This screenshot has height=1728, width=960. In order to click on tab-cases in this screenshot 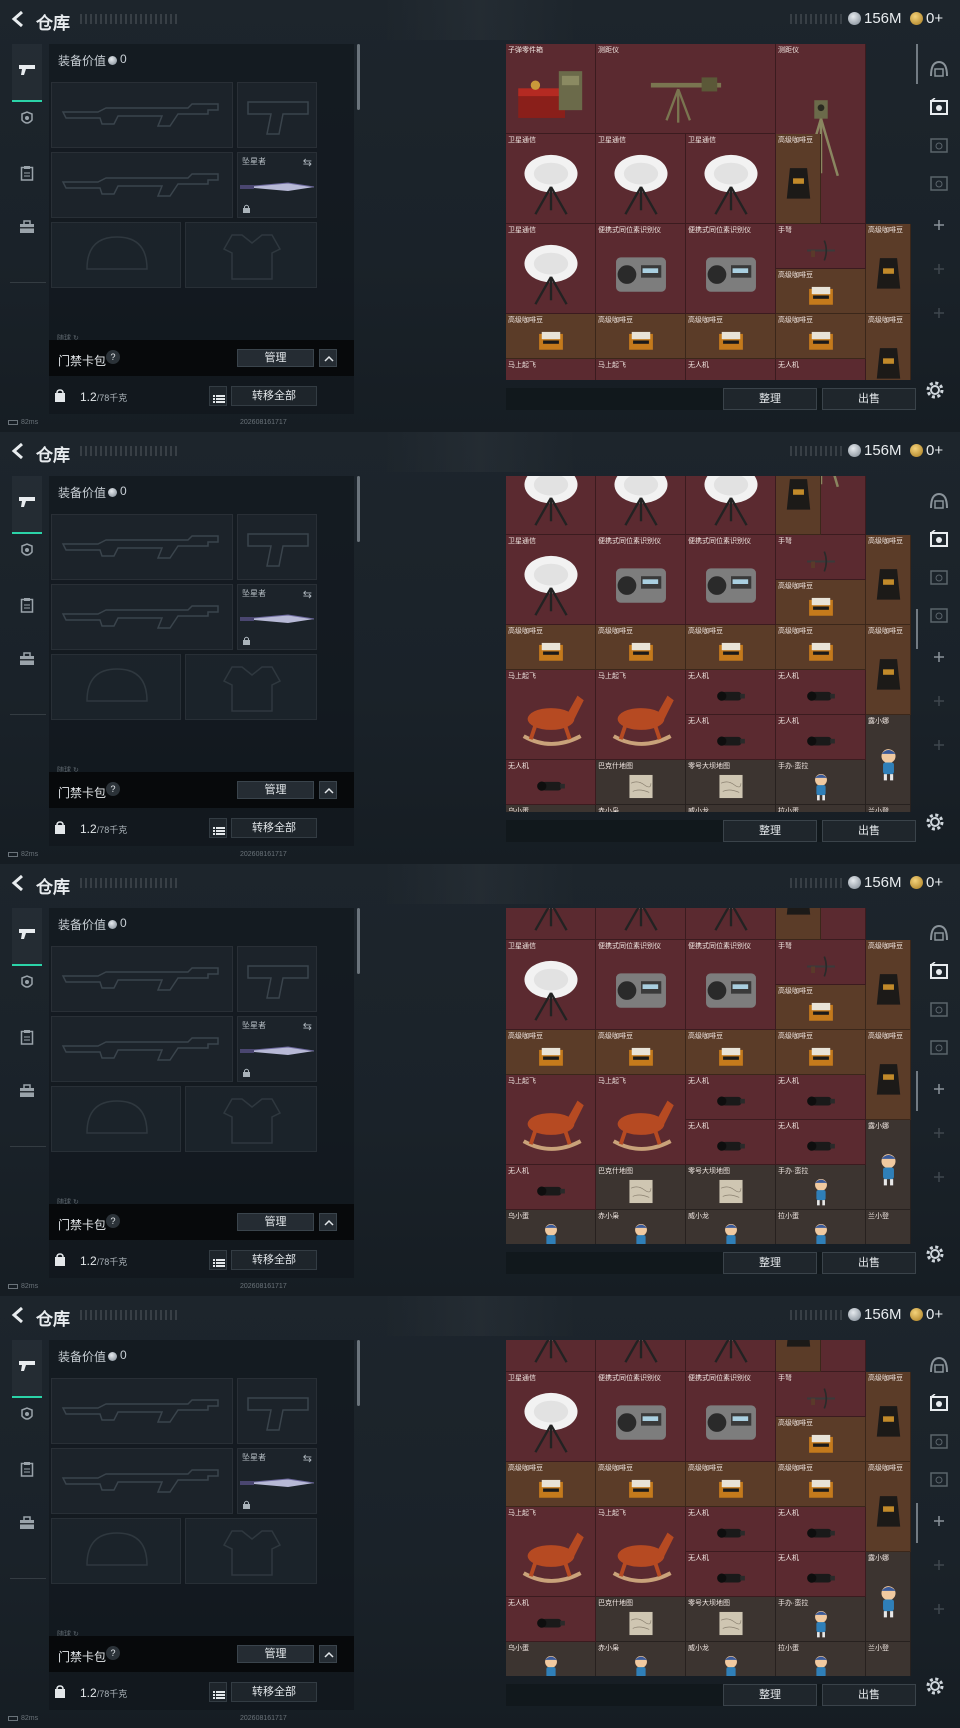, I will do `click(27, 1093)`.